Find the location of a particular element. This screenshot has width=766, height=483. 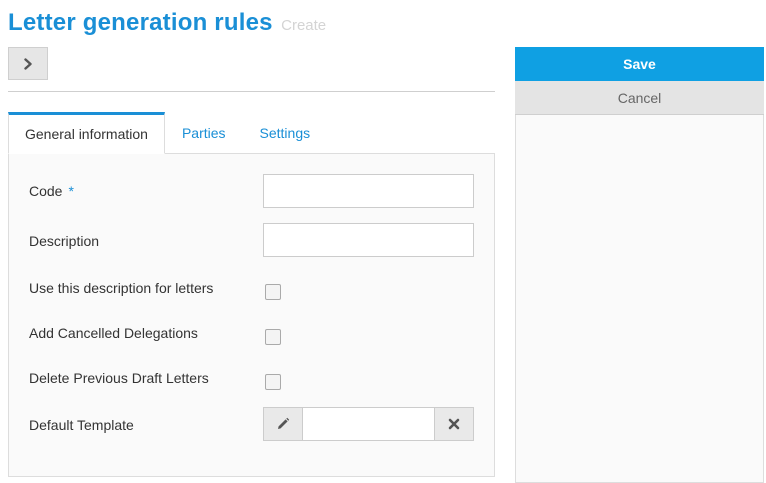

code-label: Code * is located at coordinates (51, 191).